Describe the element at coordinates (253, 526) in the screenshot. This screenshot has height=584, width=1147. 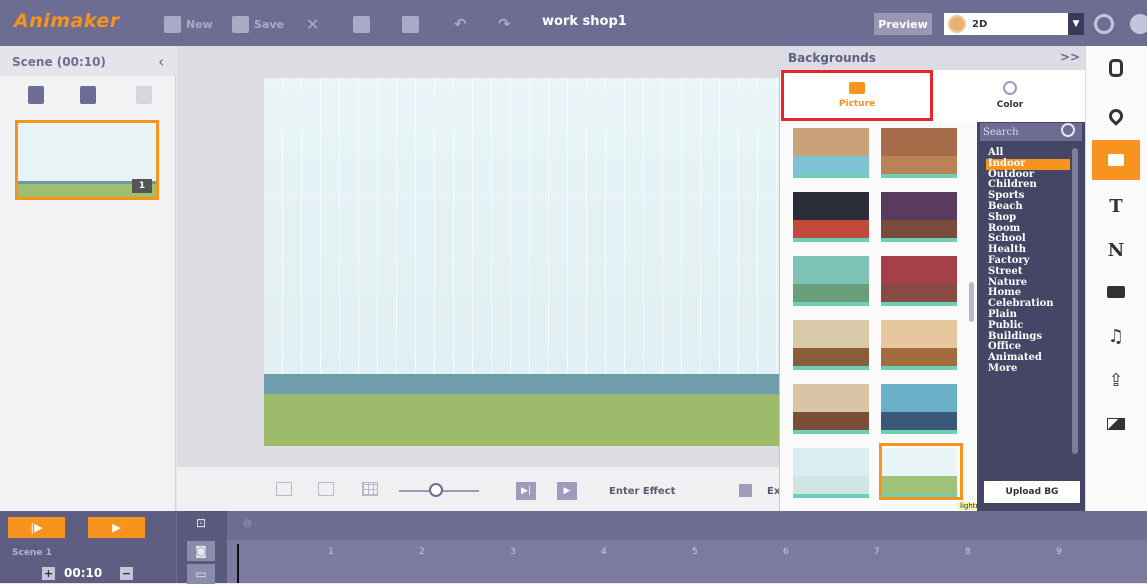
I see `timeline-marker-icon: ◎` at that location.